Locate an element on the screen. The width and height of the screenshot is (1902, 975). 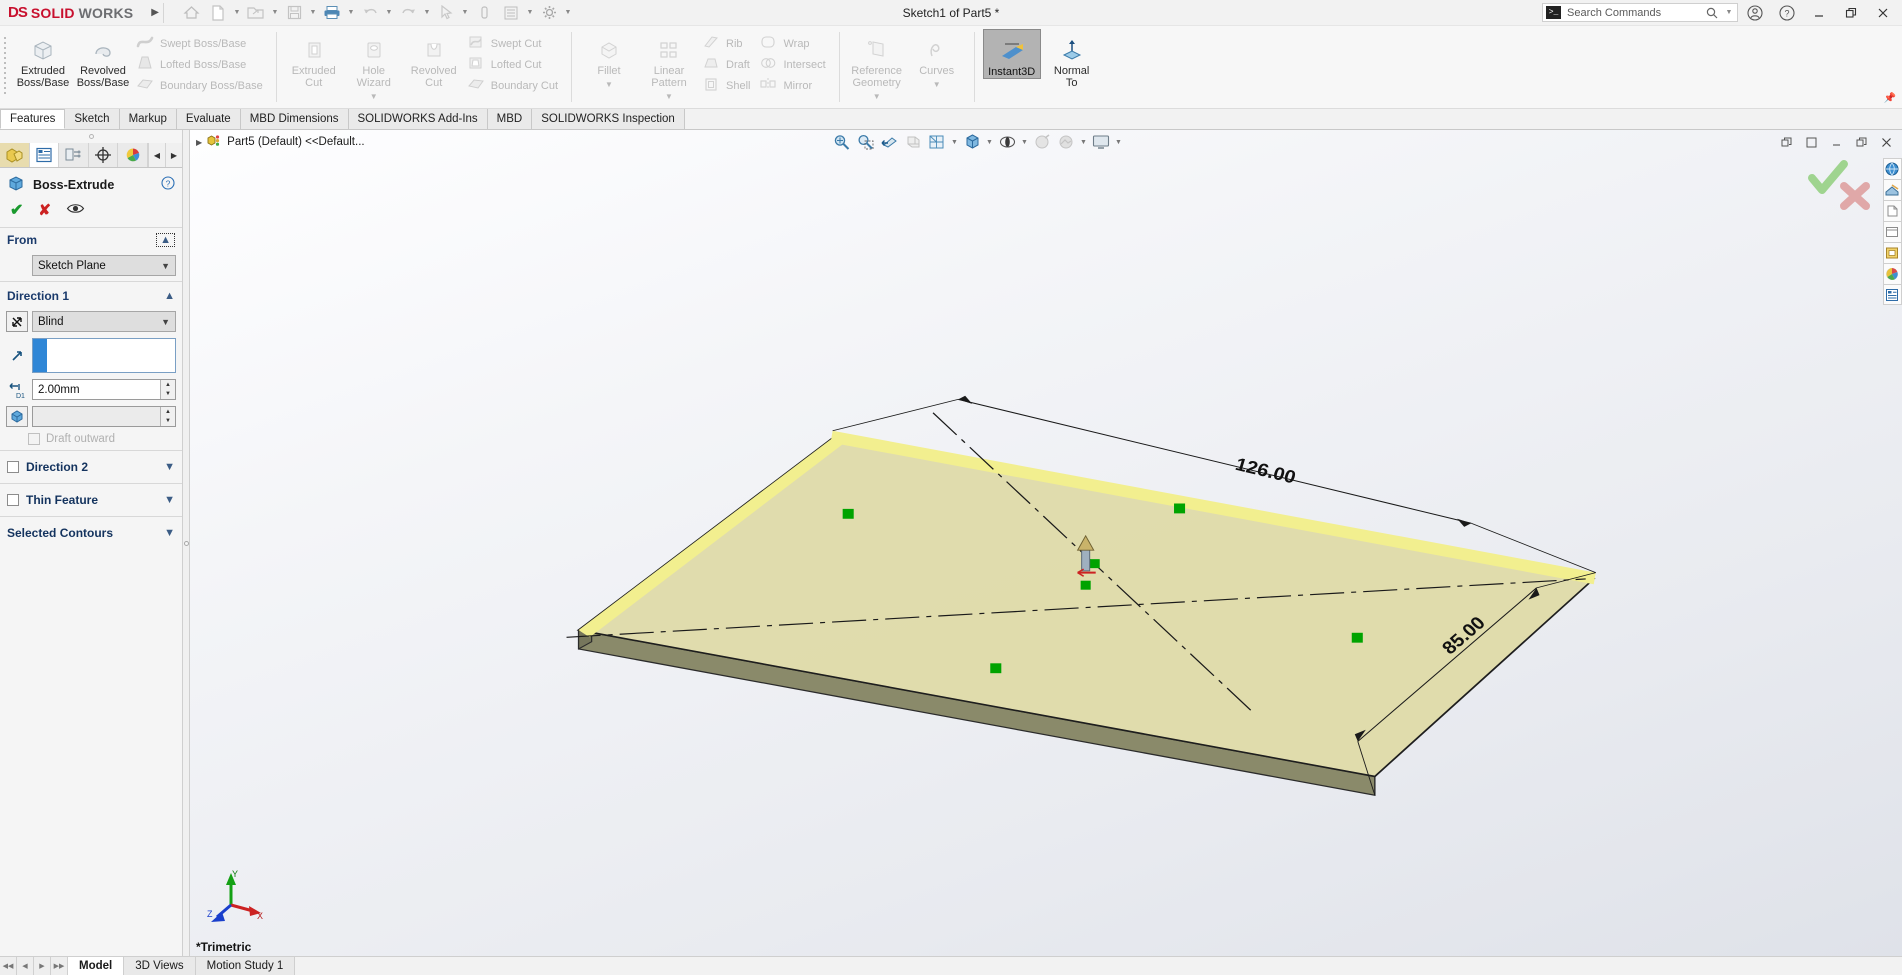
save-dropdown-icon: ▼ is located at coordinates (313, 12).